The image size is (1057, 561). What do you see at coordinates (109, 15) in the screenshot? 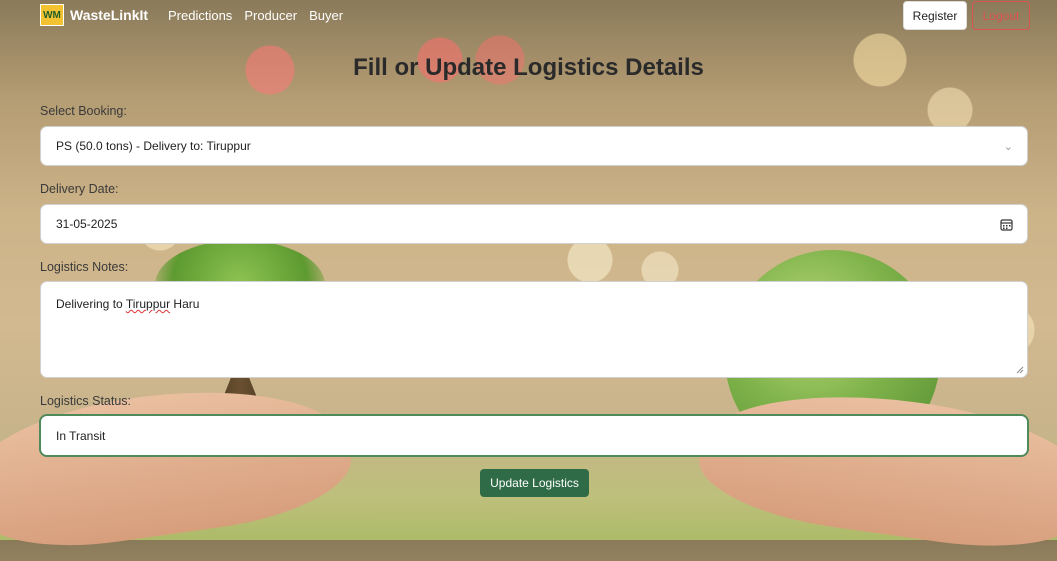
I see `brand-name: WasteLinkIt` at bounding box center [109, 15].